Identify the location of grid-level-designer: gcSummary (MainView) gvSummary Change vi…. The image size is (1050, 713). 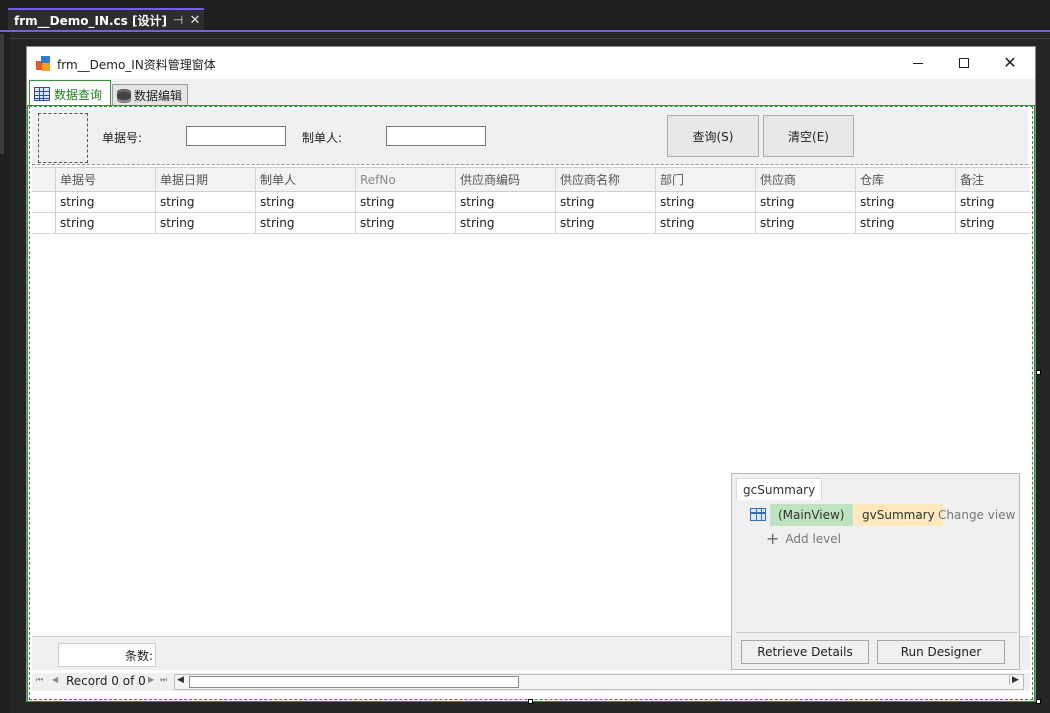
(875, 571).